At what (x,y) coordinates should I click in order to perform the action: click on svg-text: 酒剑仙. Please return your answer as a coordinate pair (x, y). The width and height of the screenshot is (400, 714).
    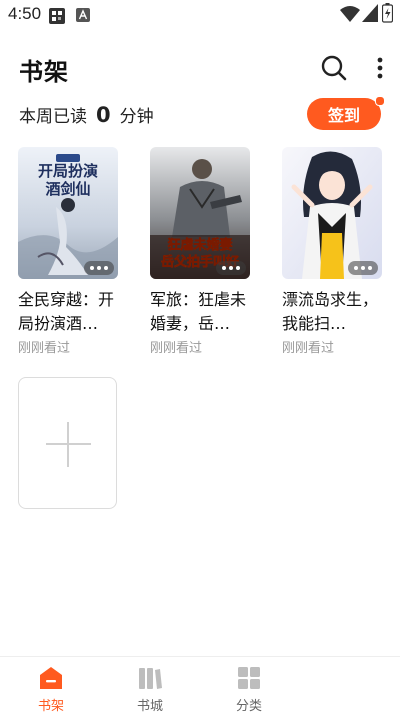
    Looking at the image, I should click on (67, 189).